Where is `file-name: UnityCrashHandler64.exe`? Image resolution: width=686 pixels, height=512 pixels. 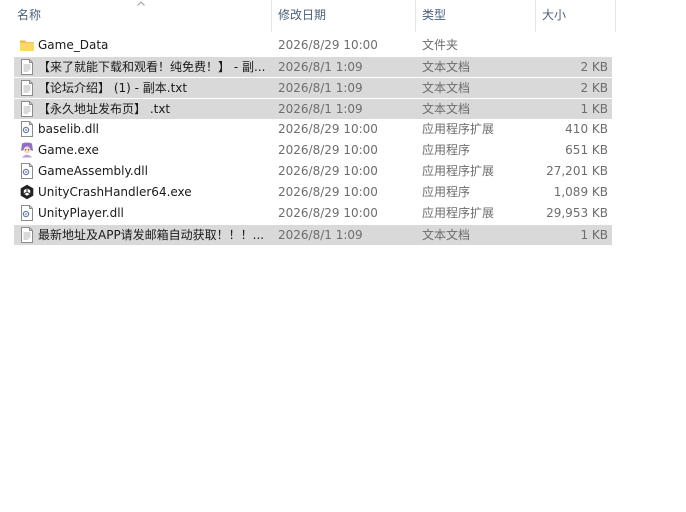
file-name: UnityCrashHandler64.exe is located at coordinates (115, 192).